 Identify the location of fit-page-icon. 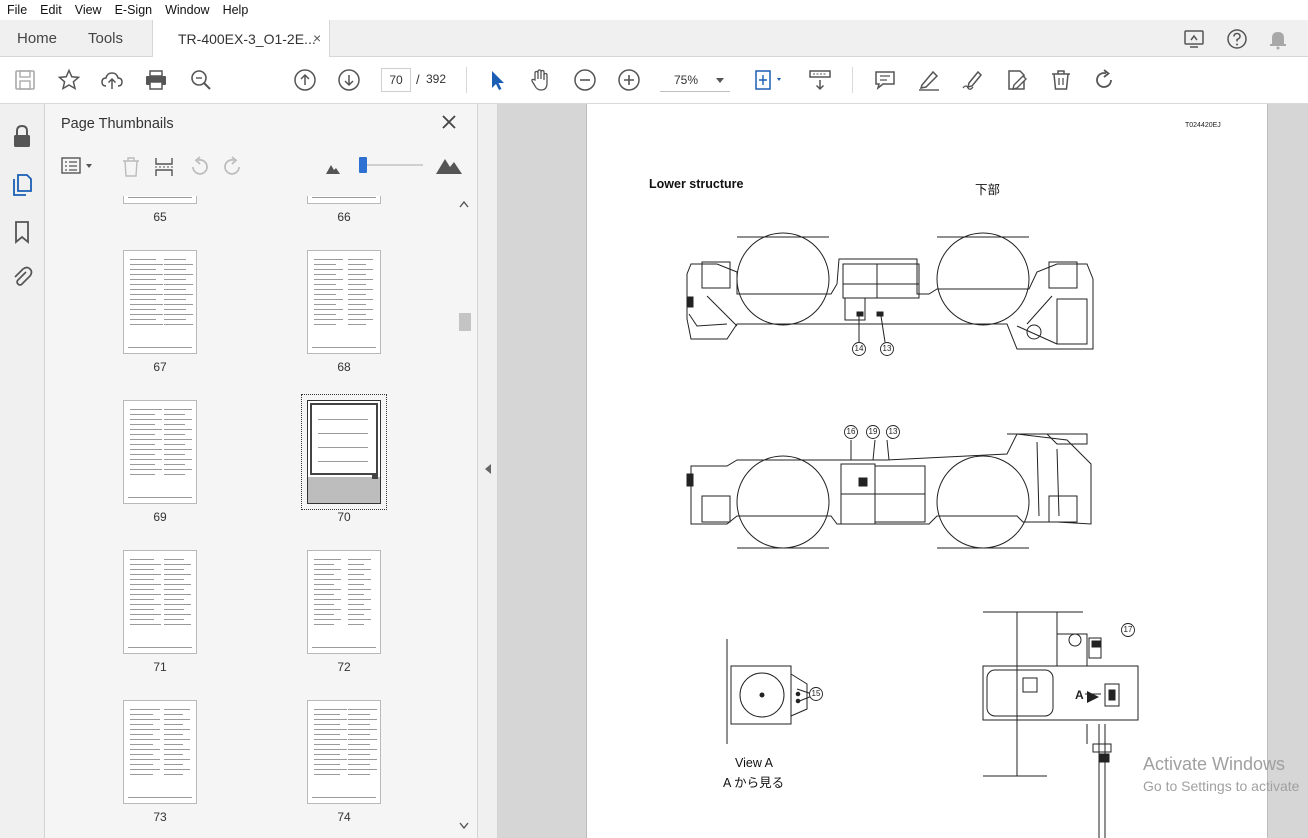
(769, 80).